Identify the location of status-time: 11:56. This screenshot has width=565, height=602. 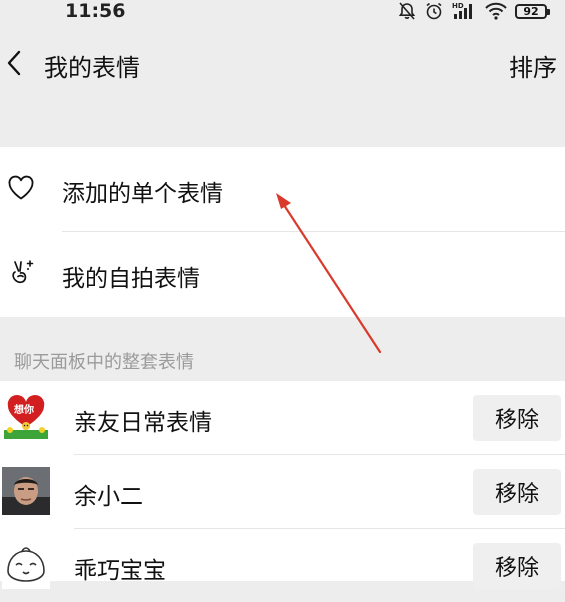
(95, 11).